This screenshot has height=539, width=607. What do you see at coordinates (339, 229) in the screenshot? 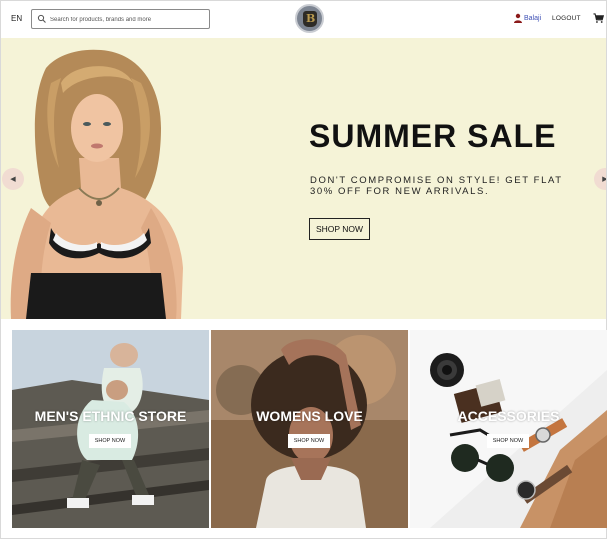
I see `hero-shop-now-button: SHOP NOW` at bounding box center [339, 229].